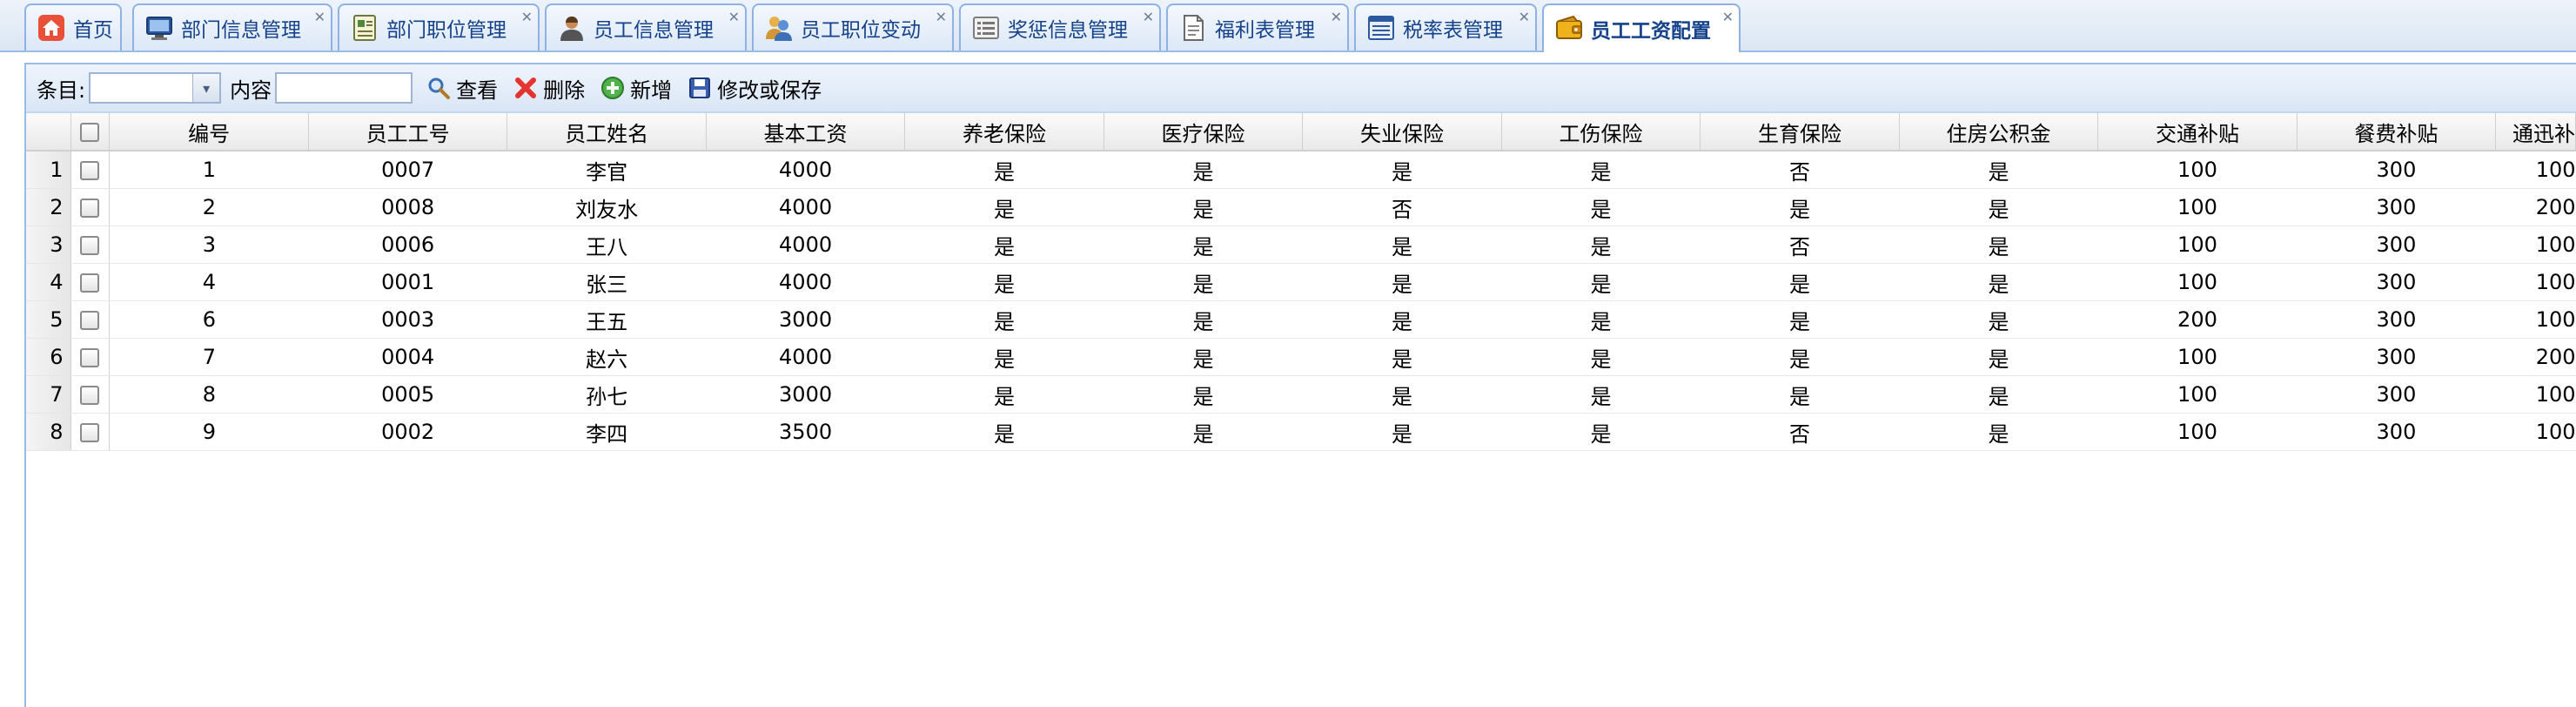 The width and height of the screenshot is (2576, 707). I want to click on delete-button: 删除, so click(549, 88).